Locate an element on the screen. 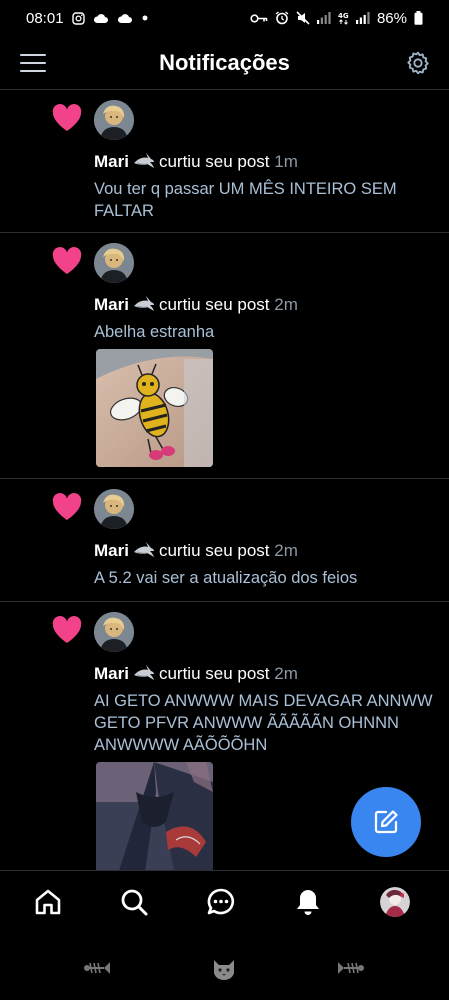  mute-icon is located at coordinates (303, 18).